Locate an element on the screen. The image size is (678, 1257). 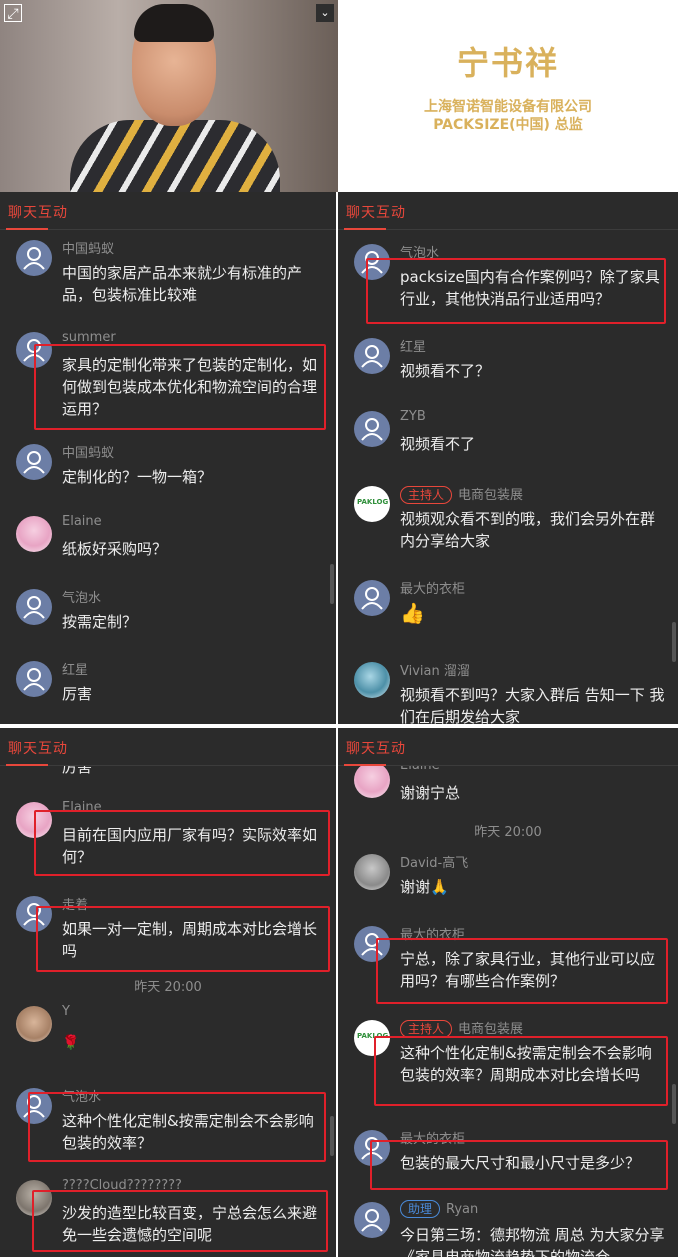
chat-message: Elaine 纸板好采购吗？ is located at coordinates (172, 544).